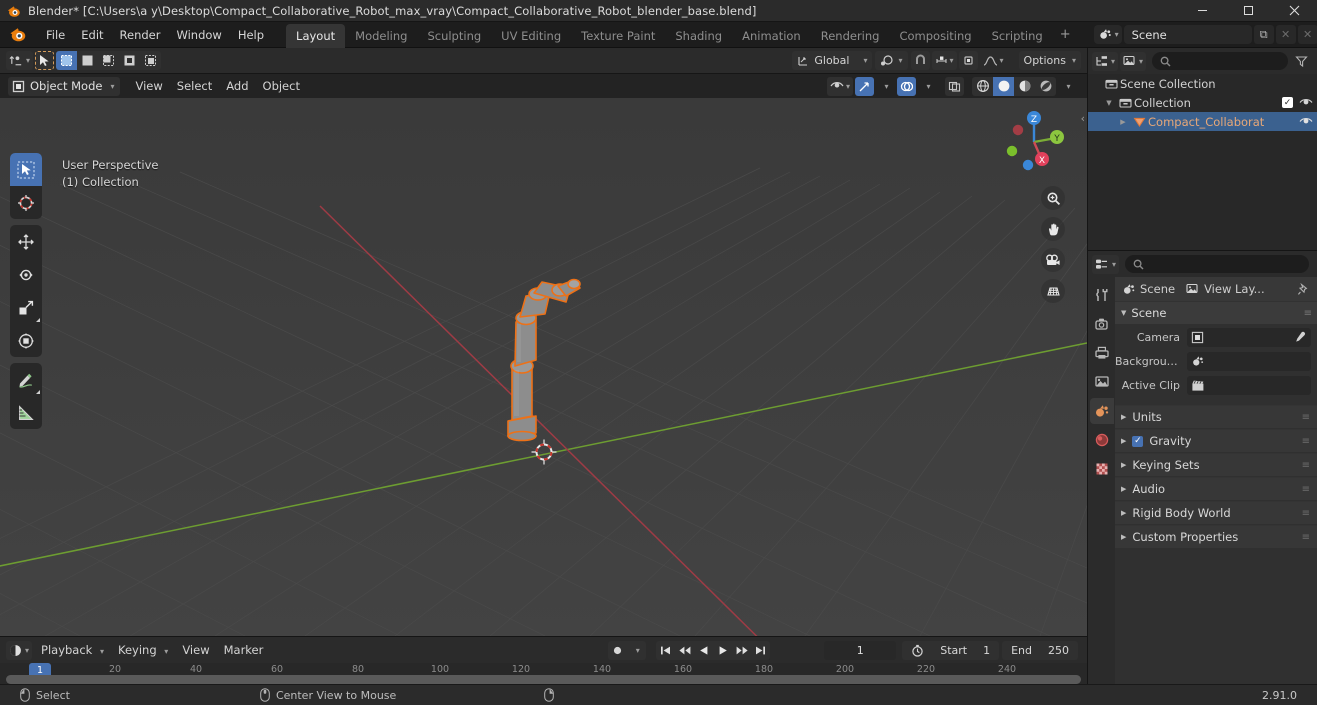 The width and height of the screenshot is (1317, 705). Describe the element at coordinates (1034, 141) in the screenshot. I see `navigation-gizmo: Z Y X` at that location.